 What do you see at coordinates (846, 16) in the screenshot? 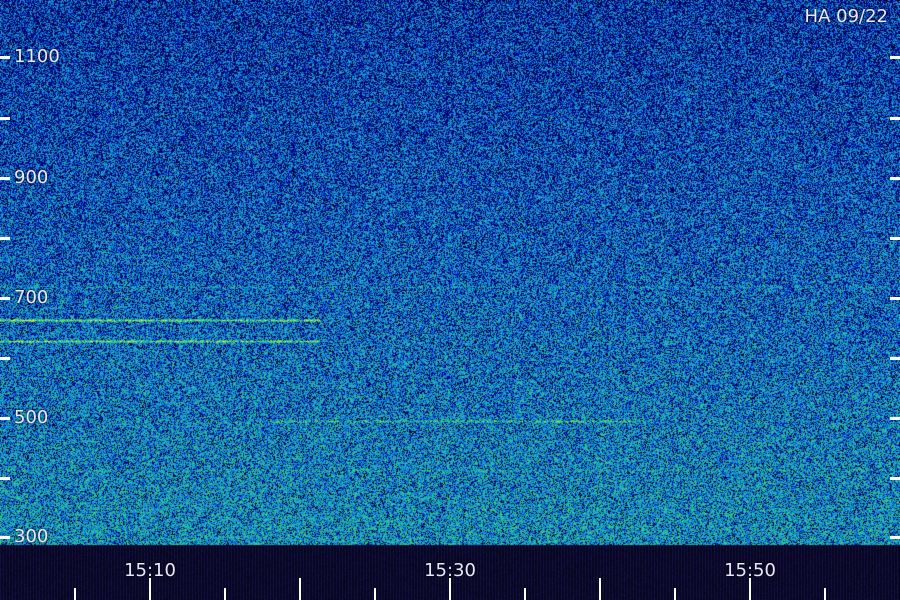
I see `corner-date-label: HA 09/22` at bounding box center [846, 16].